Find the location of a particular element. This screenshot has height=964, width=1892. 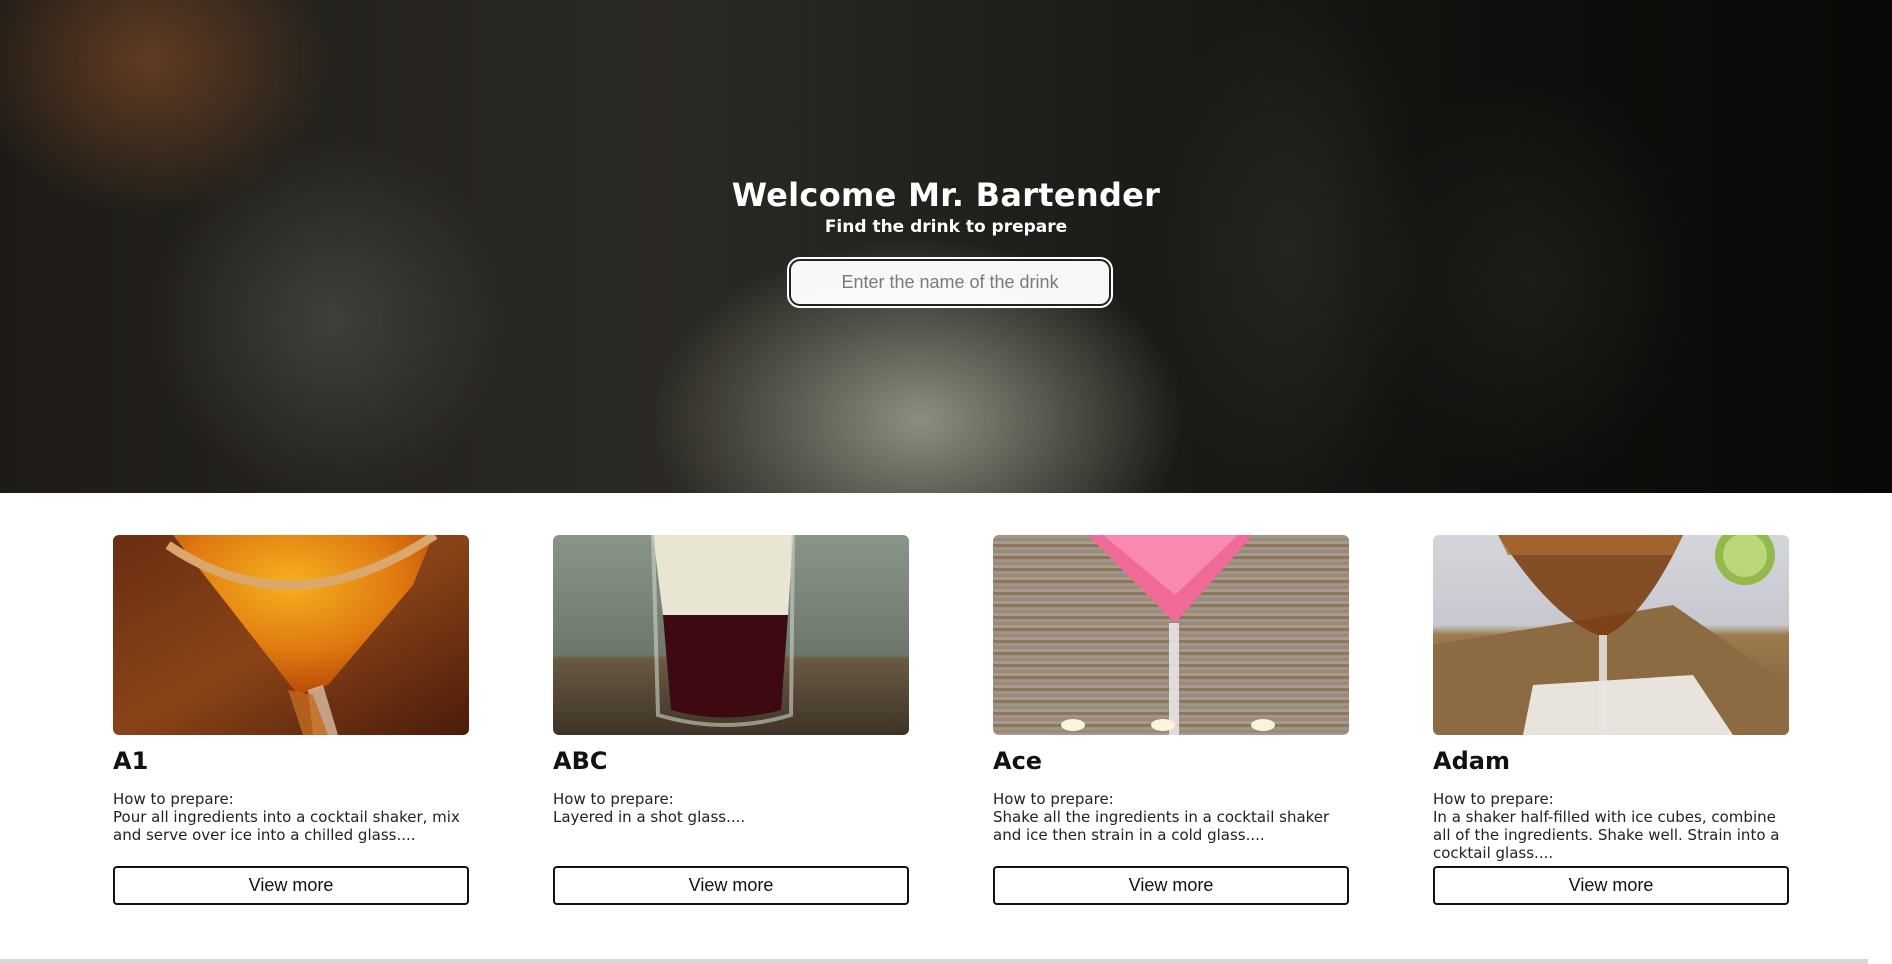

drink-name: Adam is located at coordinates (1471, 761).